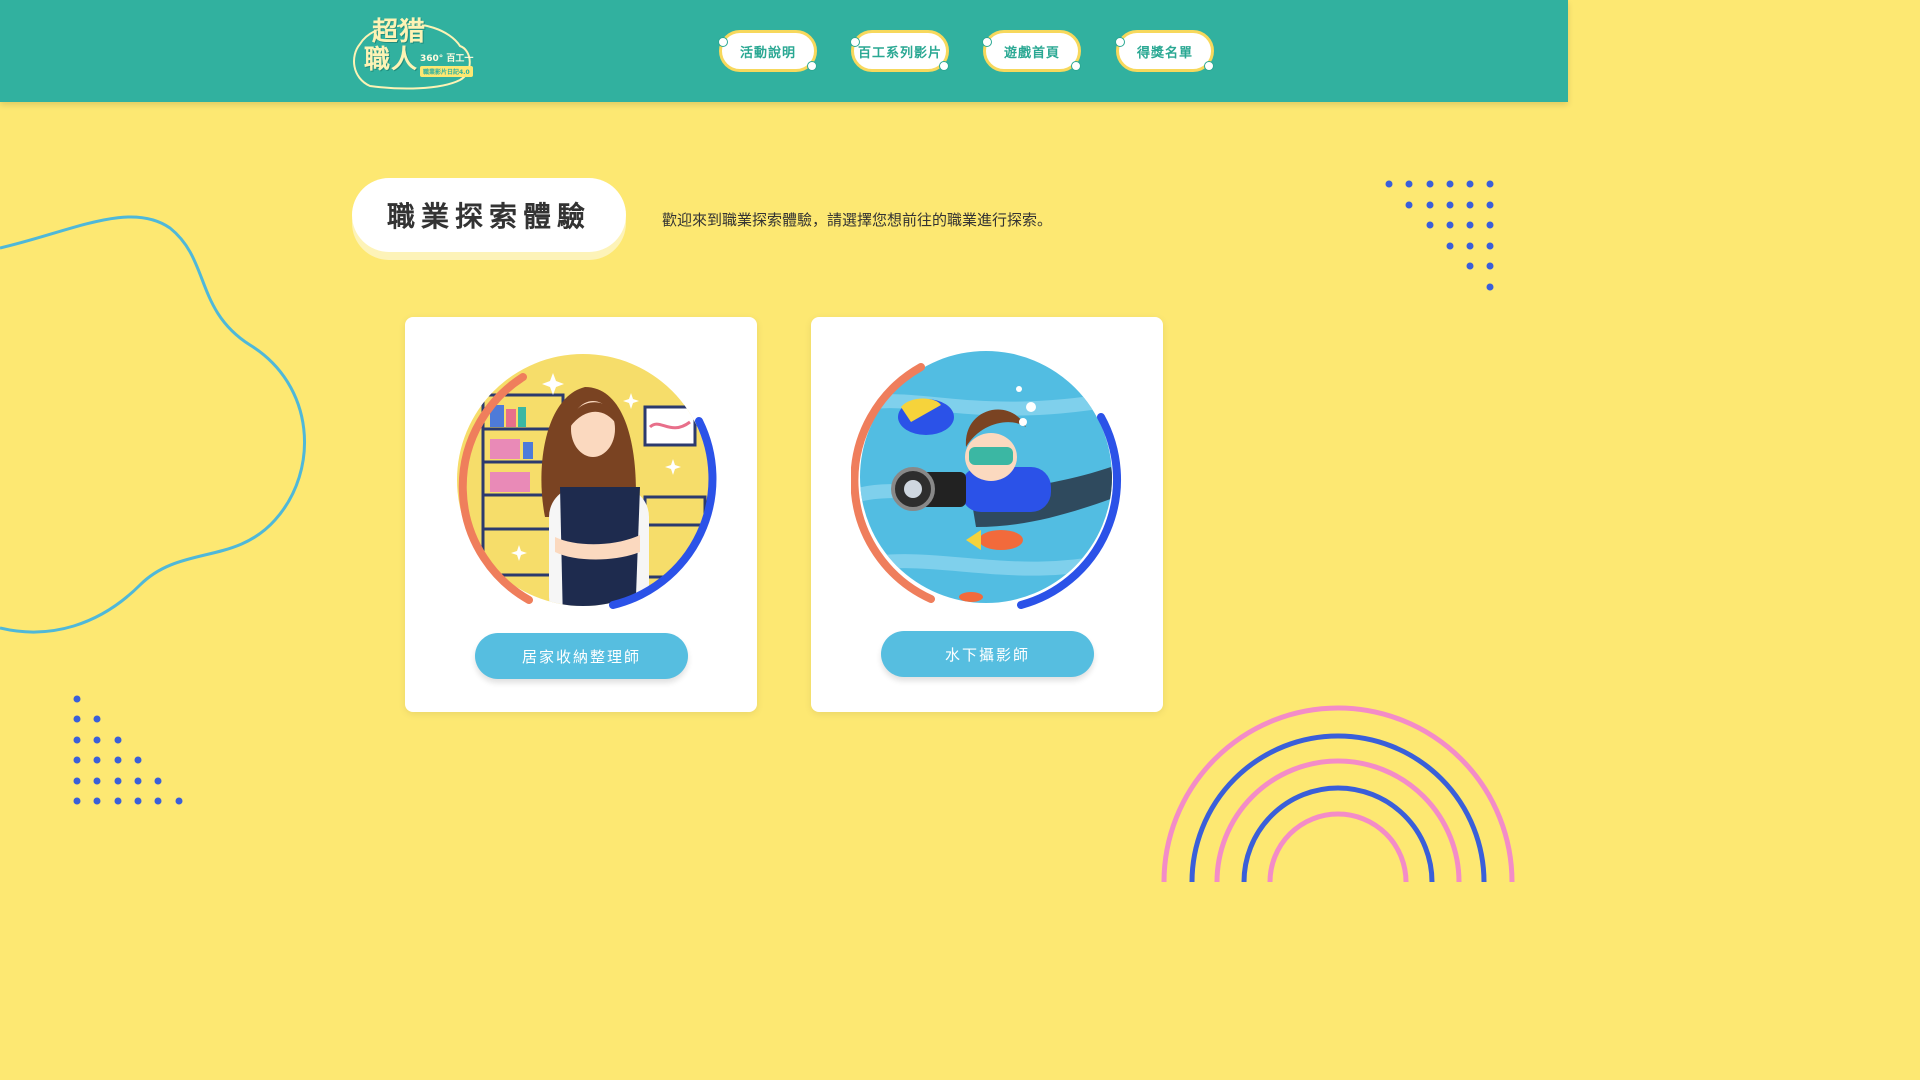  I want to click on home-organizer-illustration, so click(583, 485).